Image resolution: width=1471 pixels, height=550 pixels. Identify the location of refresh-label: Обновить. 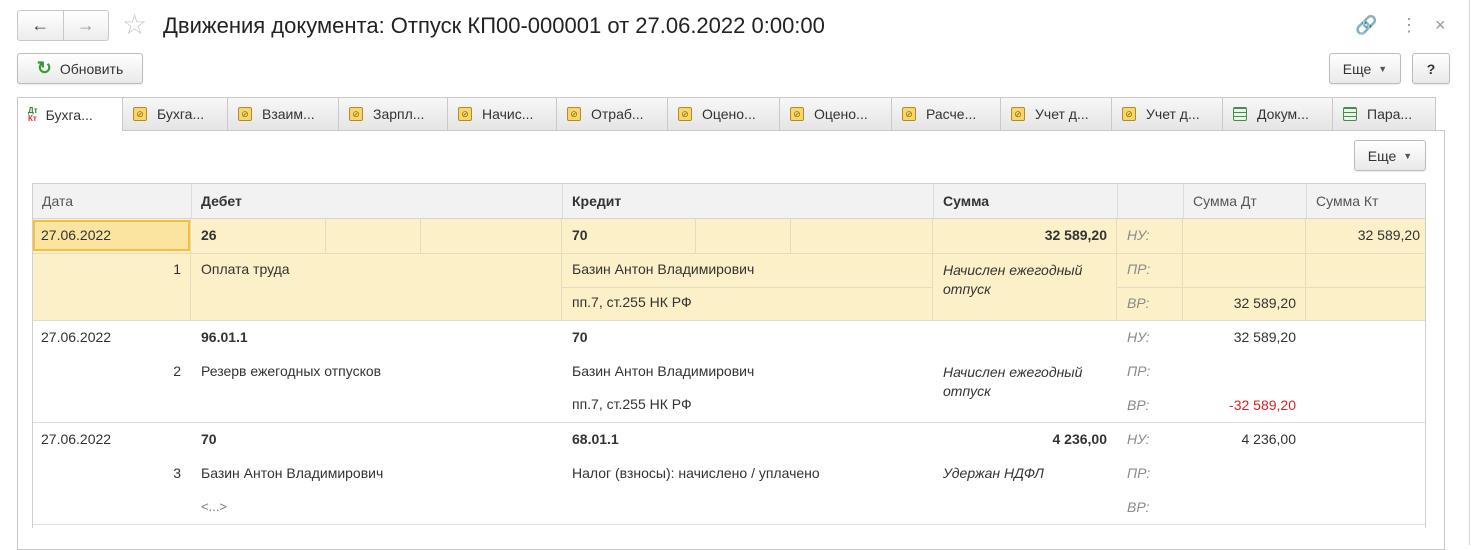
(91, 68).